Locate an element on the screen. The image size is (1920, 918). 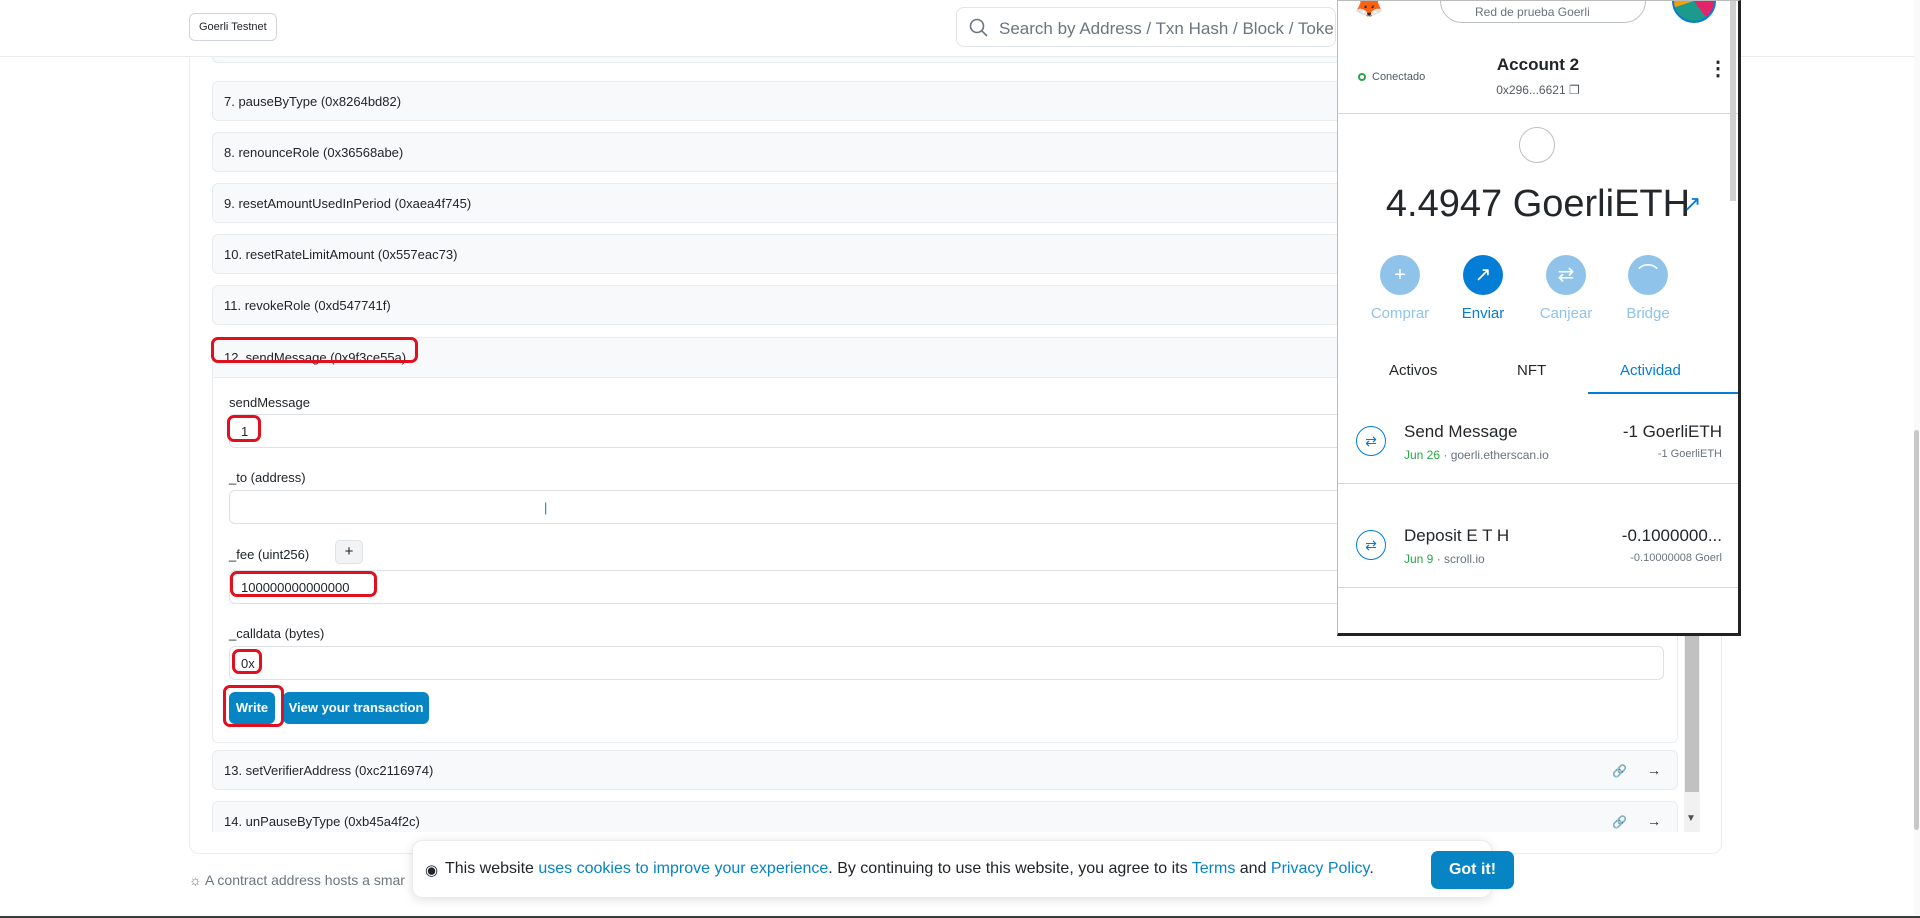
tab-assets: Activos is located at coordinates (1413, 370).